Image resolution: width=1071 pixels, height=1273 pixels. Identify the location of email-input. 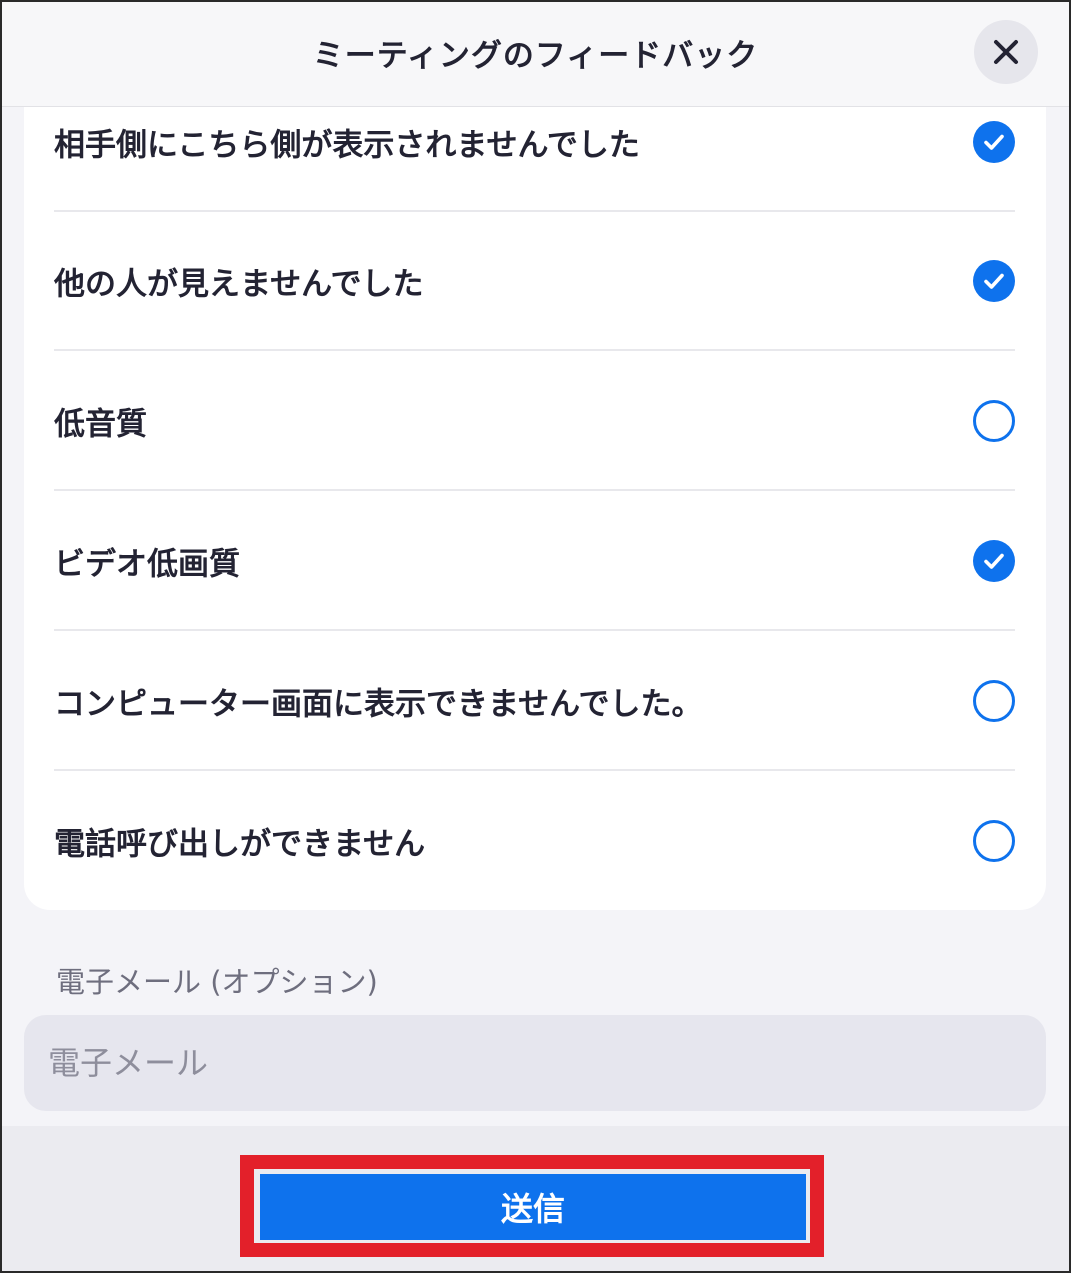
(535, 1063).